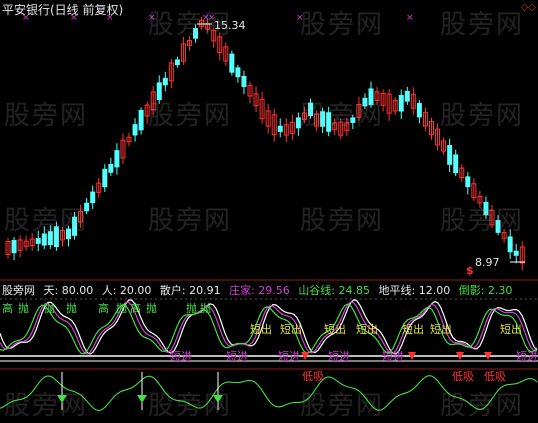  What do you see at coordinates (142, 399) in the screenshot?
I see `green-arrow-marker` at bounding box center [142, 399].